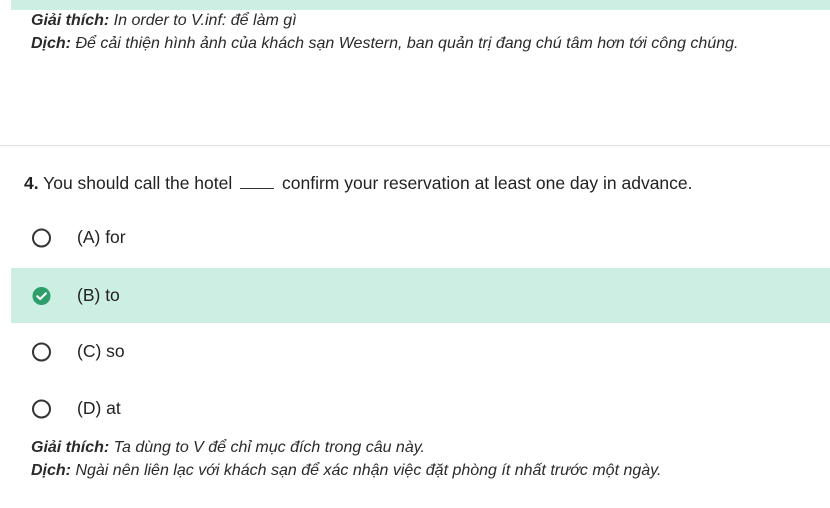  I want to click on option-b: (B) to, so click(420, 295).